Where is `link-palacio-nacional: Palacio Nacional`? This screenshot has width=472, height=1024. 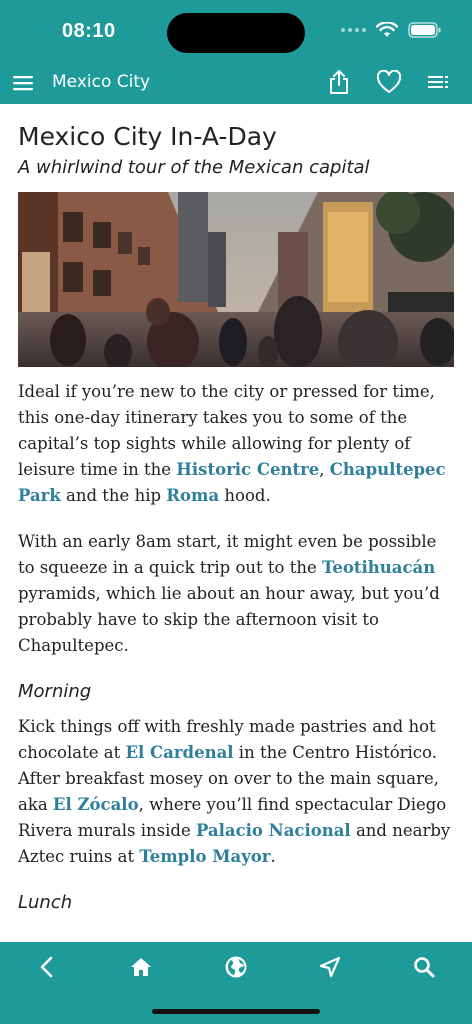
link-palacio-nacional: Palacio Nacional is located at coordinates (273, 830).